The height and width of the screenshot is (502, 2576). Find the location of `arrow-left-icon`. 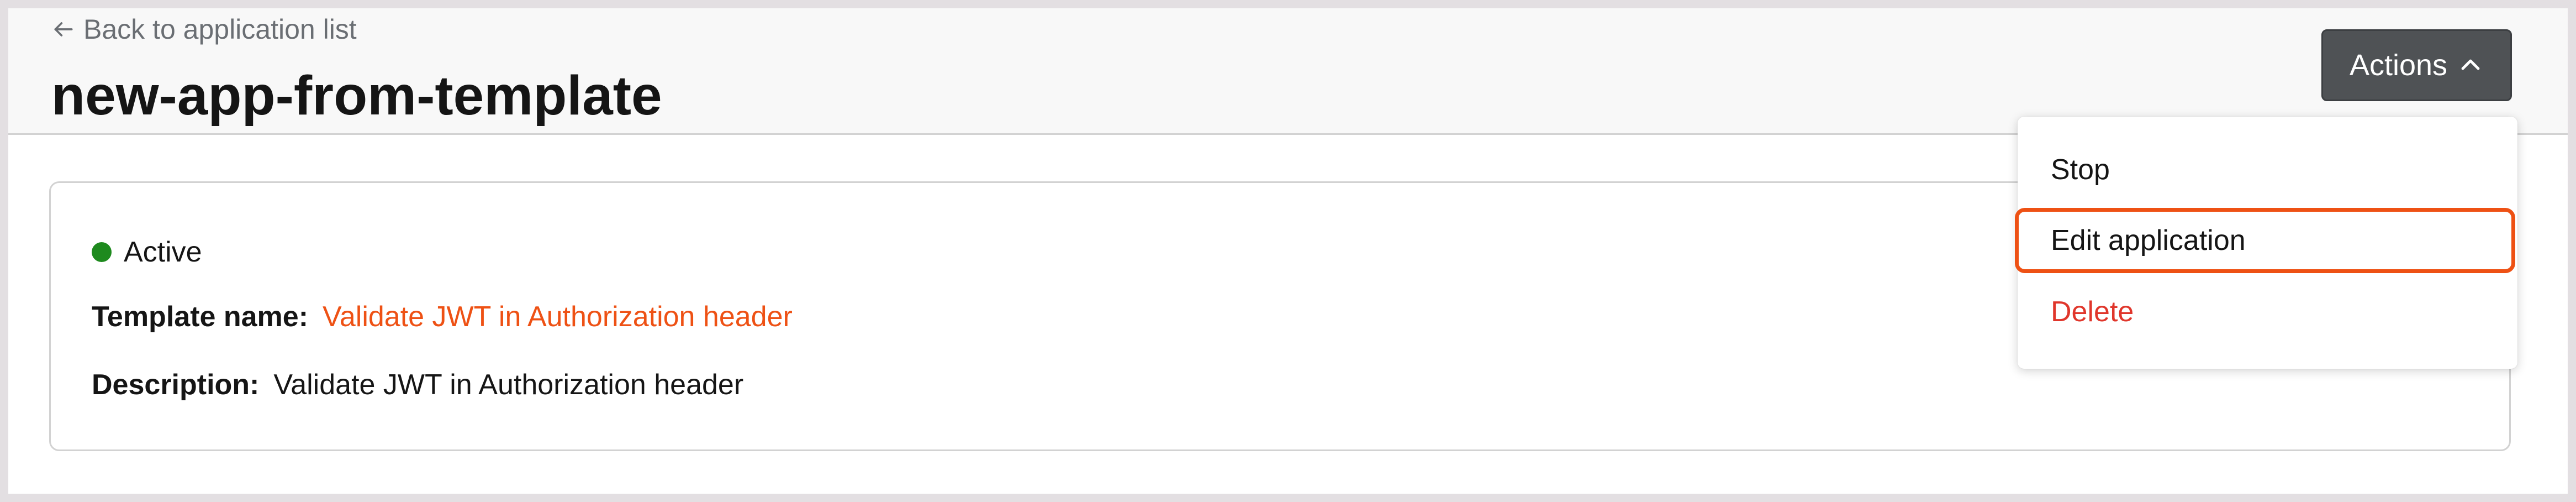

arrow-left-icon is located at coordinates (63, 29).